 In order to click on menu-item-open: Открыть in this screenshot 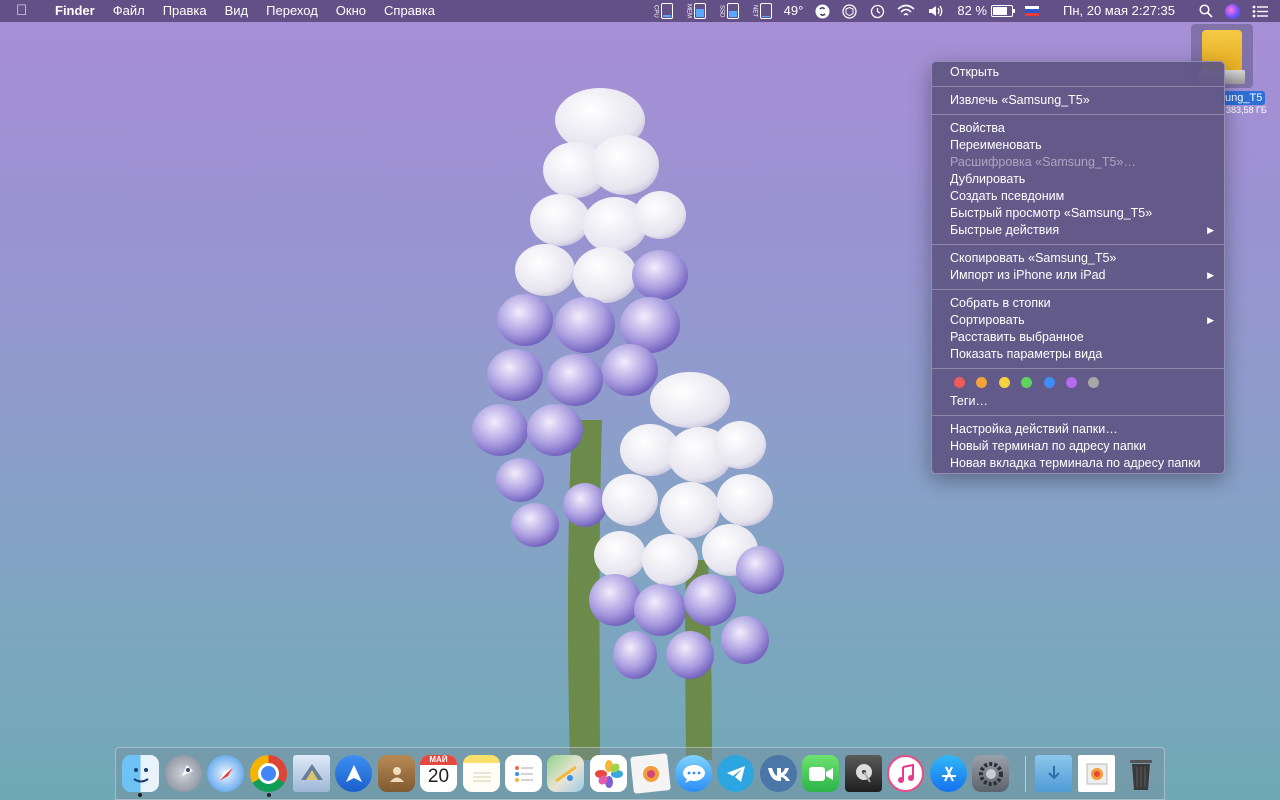, I will do `click(1078, 72)`.